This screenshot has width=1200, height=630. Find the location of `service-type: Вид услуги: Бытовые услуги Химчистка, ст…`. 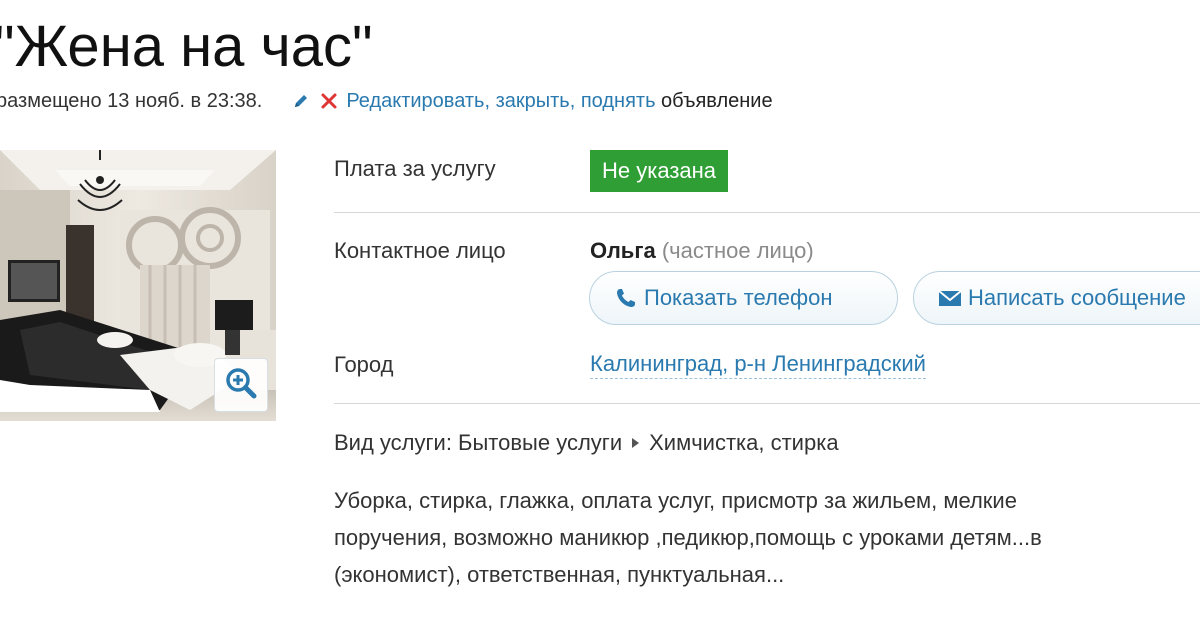

service-type: Вид услуги: Бытовые услуги Химчистка, ст… is located at coordinates (586, 443).